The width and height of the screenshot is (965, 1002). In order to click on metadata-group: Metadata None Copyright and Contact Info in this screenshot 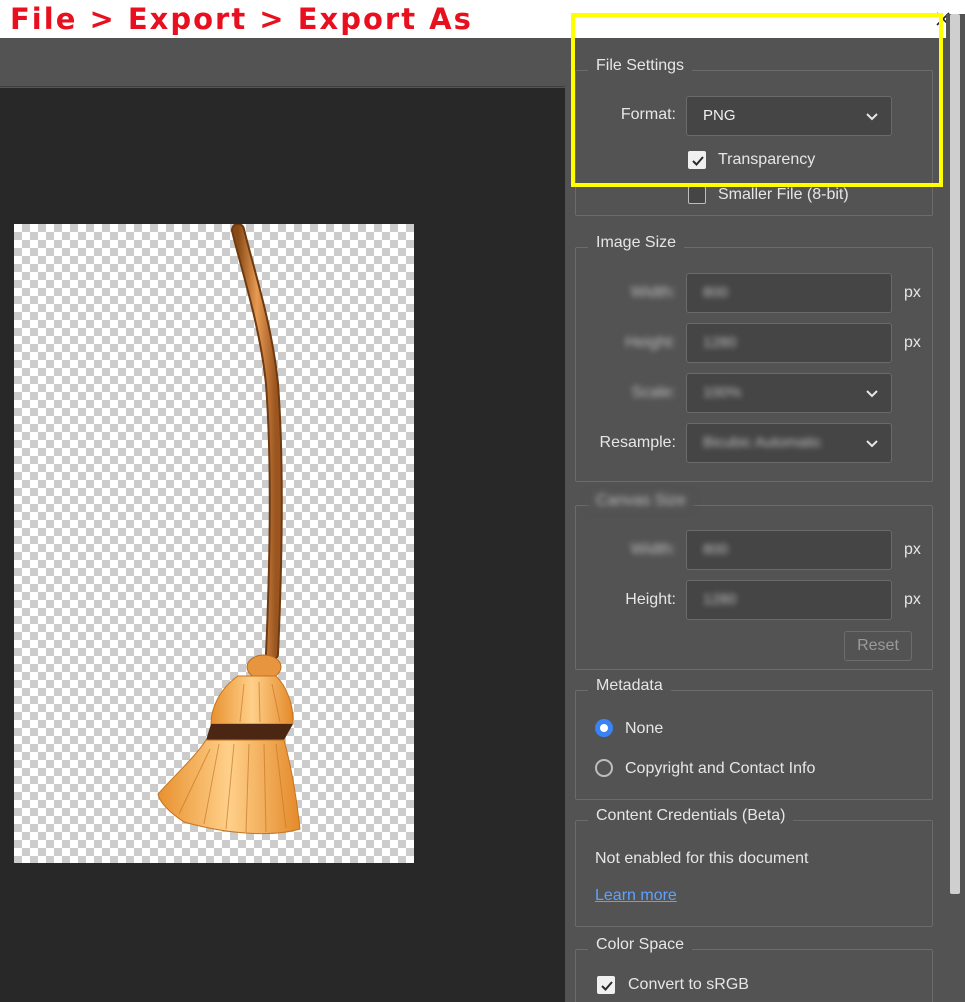, I will do `click(754, 738)`.